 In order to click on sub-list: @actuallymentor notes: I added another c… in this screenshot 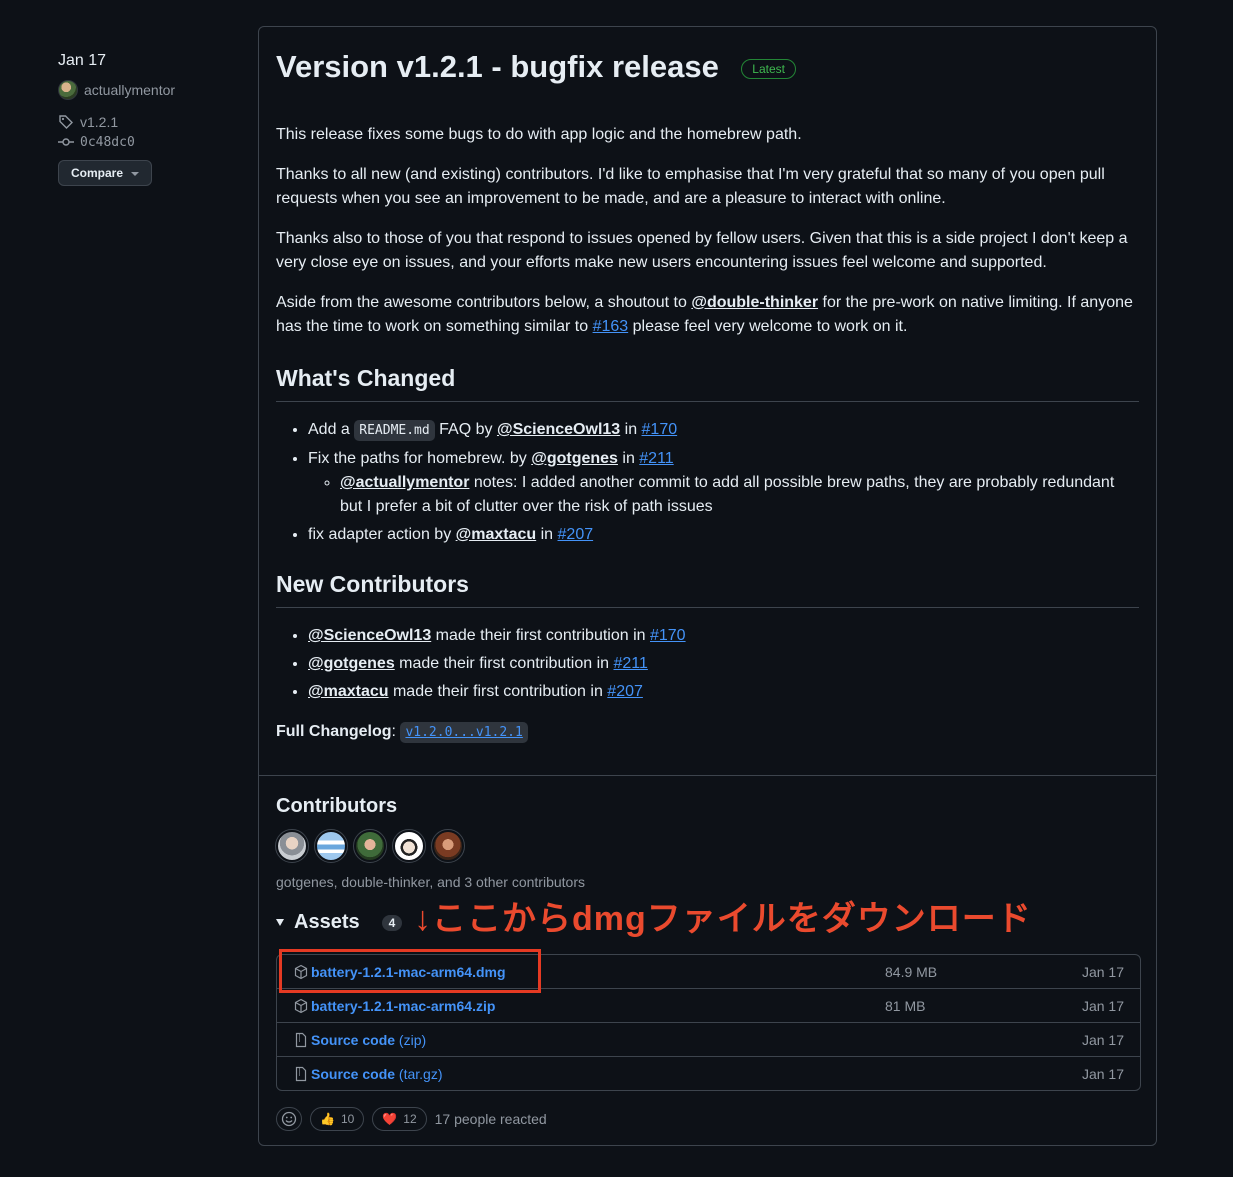, I will do `click(723, 495)`.